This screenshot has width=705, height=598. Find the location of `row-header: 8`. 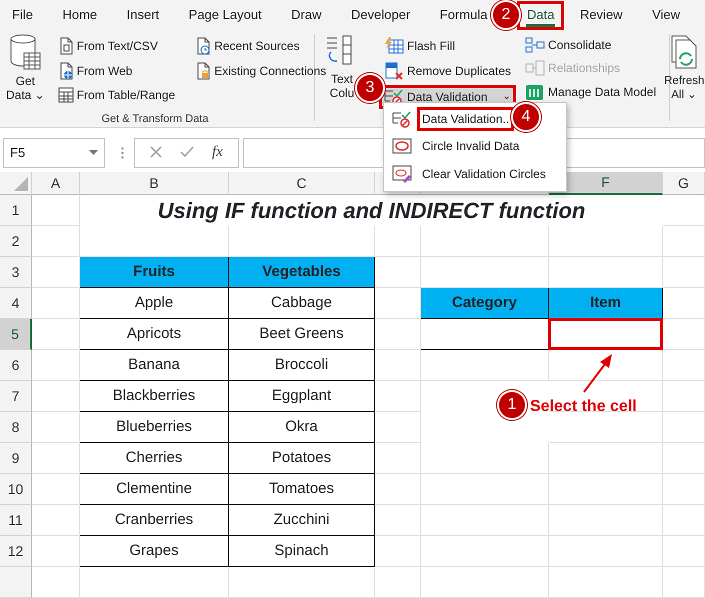

row-header: 8 is located at coordinates (16, 427).